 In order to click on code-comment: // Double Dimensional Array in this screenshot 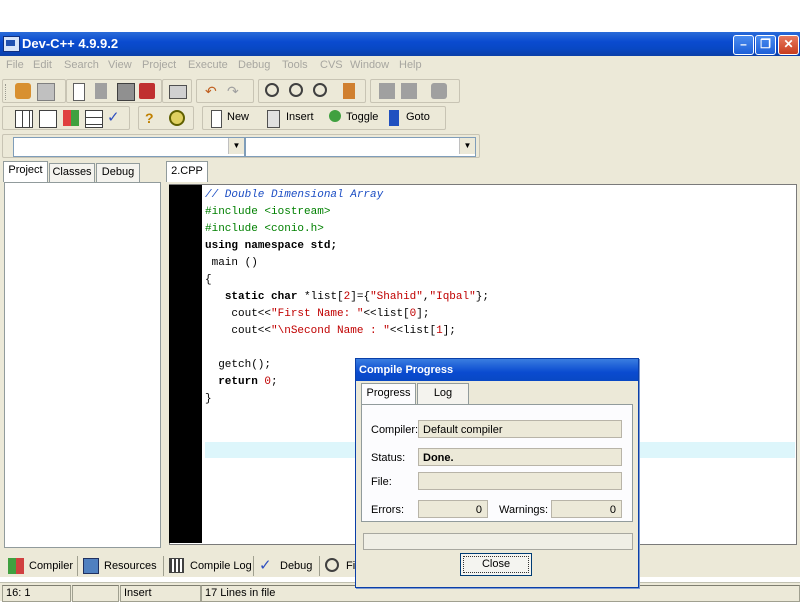, I will do `click(294, 195)`.